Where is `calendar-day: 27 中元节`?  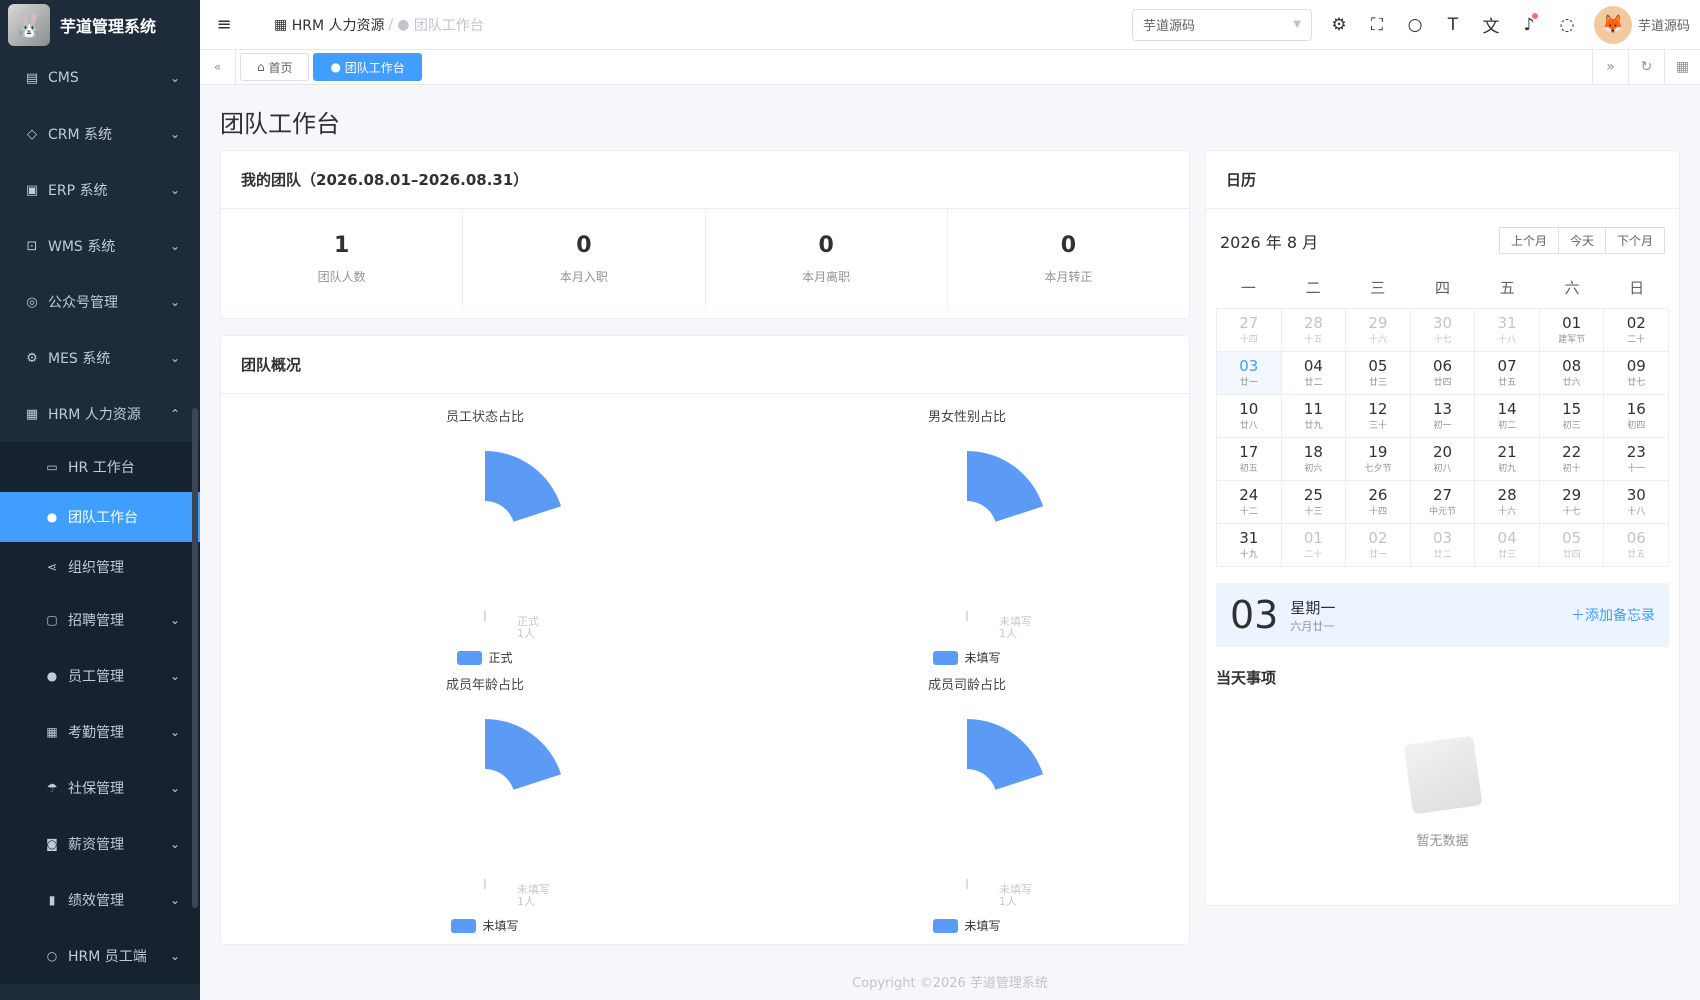
calendar-day: 27 中元节 is located at coordinates (1443, 502).